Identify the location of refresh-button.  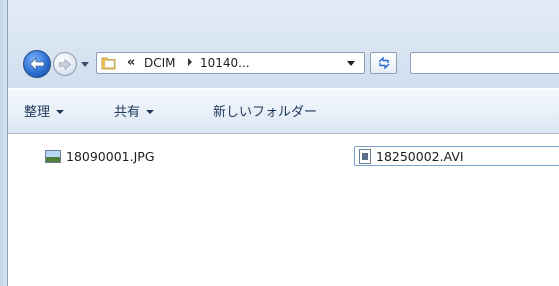
(383, 63).